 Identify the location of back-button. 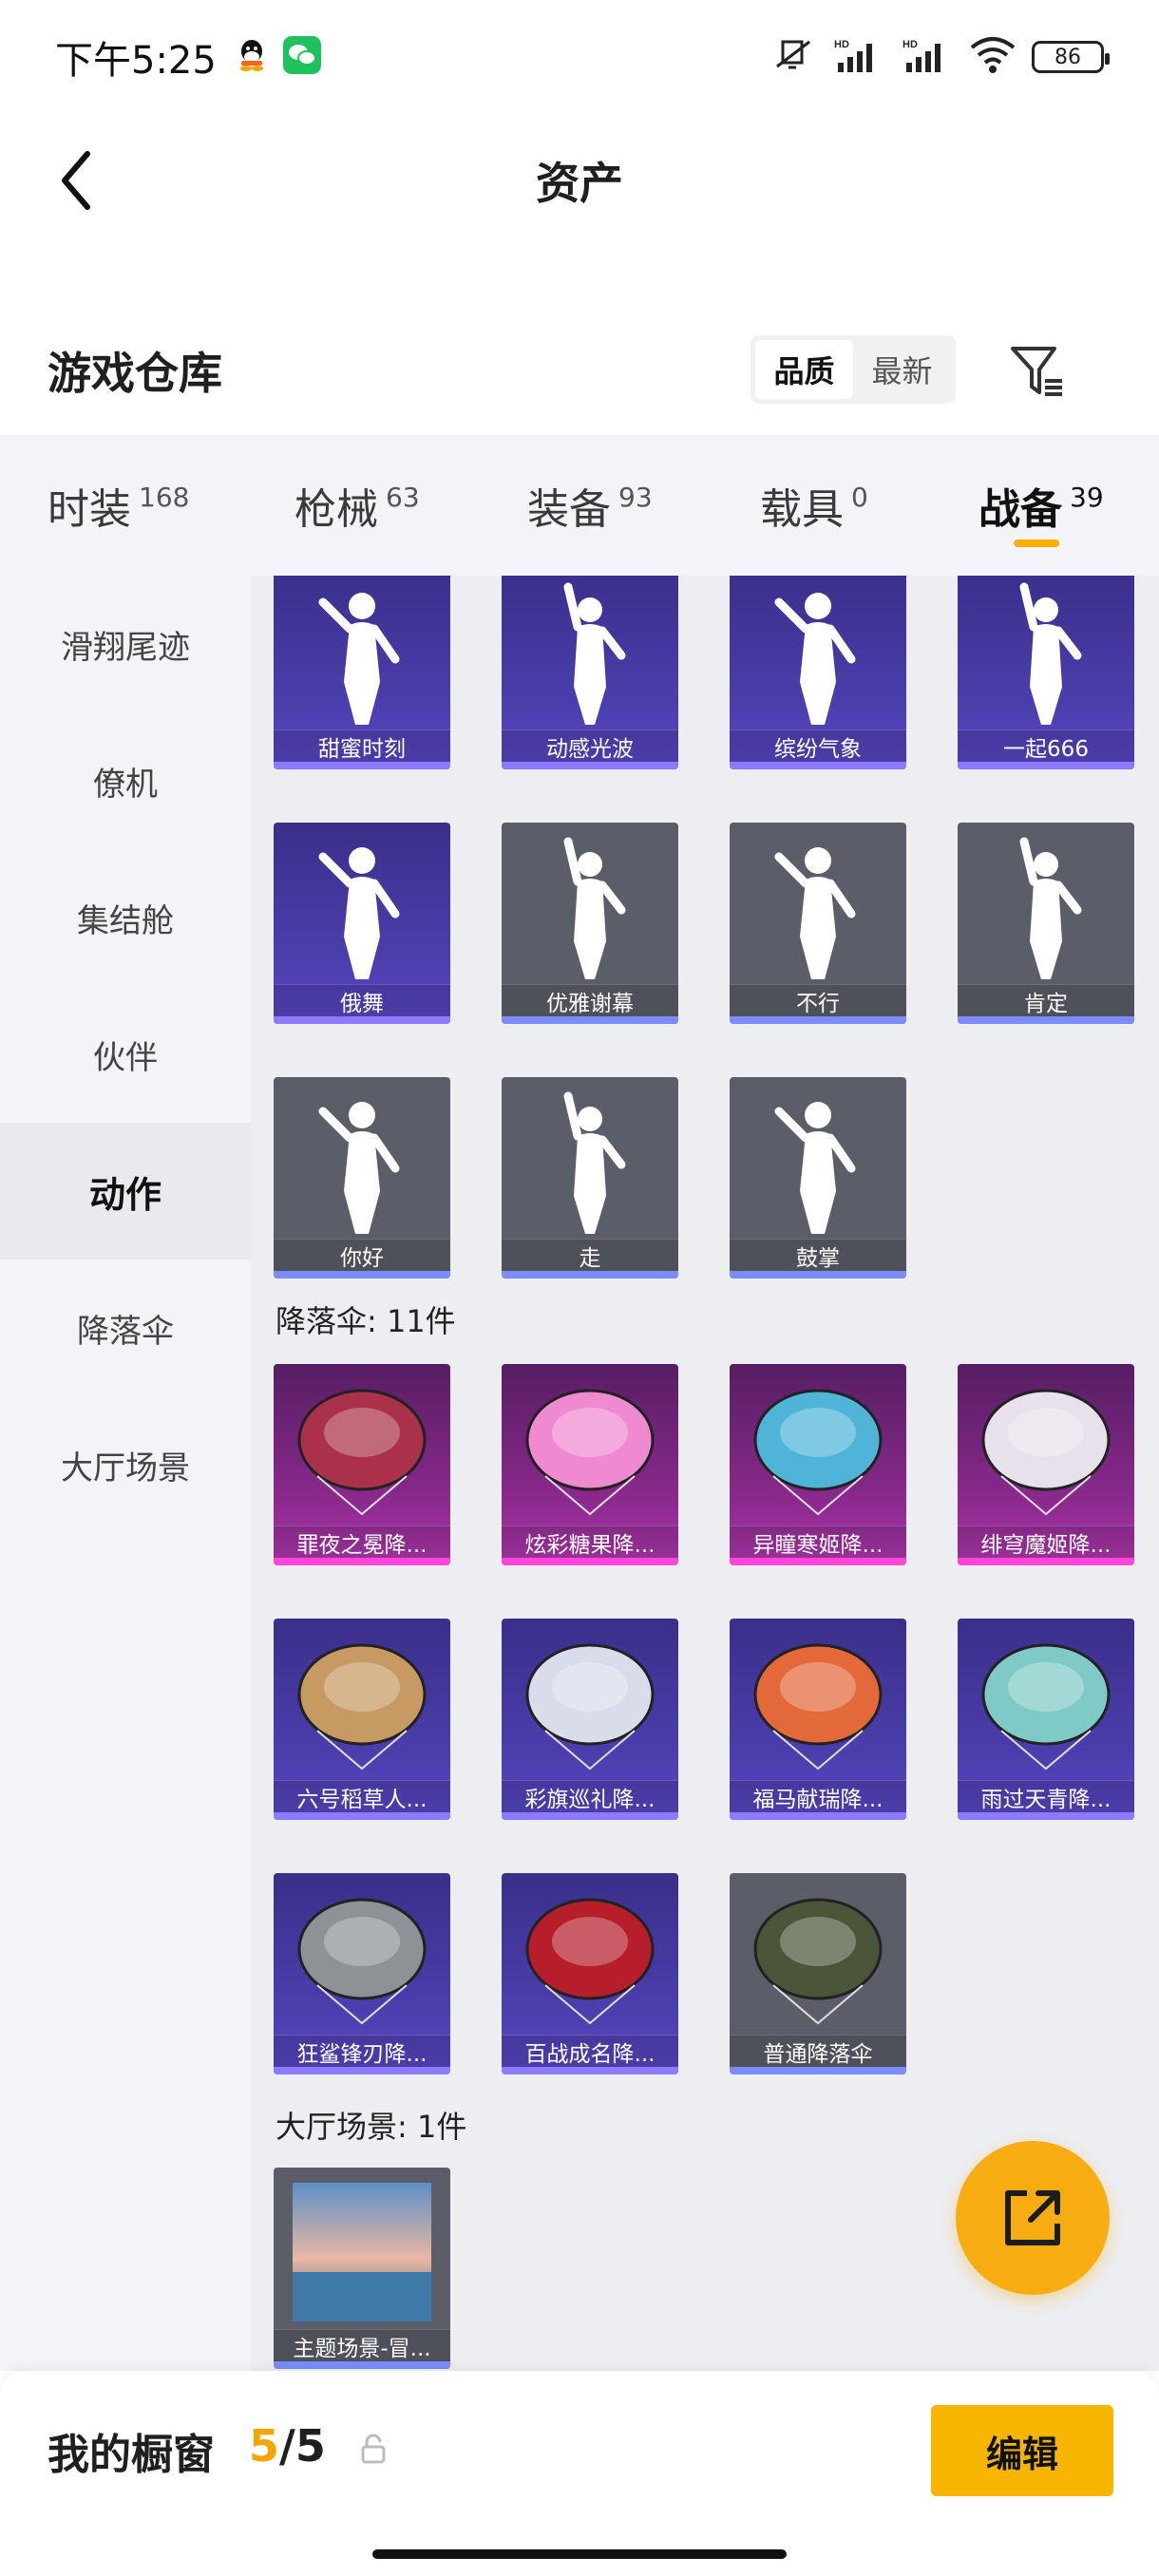
(76, 180).